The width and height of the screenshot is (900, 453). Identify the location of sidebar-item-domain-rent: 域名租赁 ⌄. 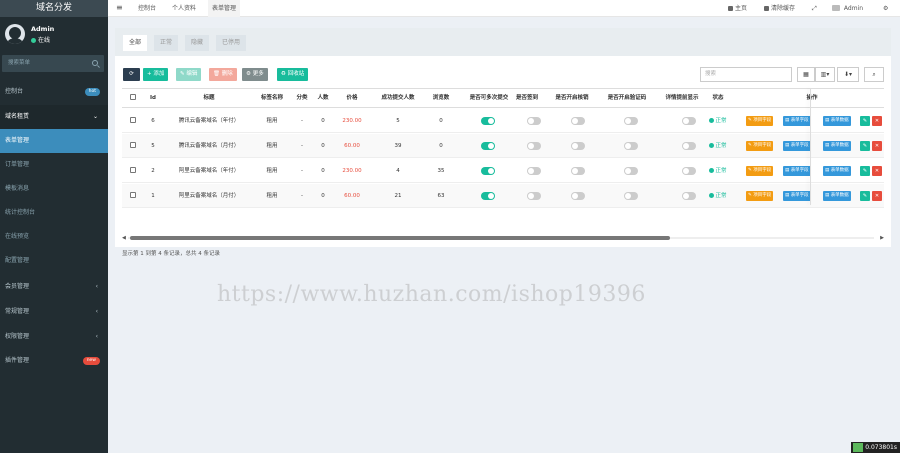
(54, 117).